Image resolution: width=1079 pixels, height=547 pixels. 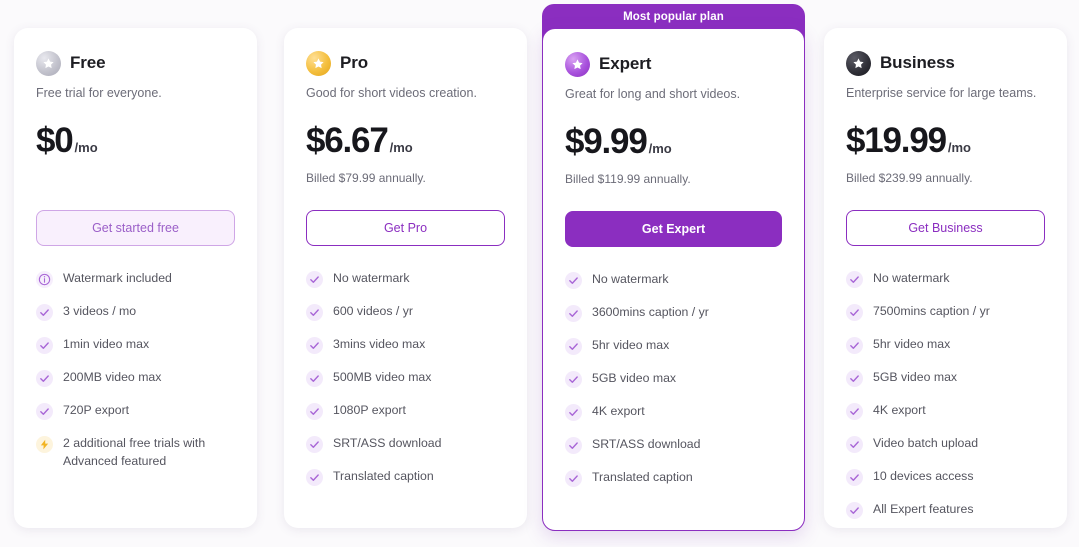 What do you see at coordinates (634, 378) in the screenshot?
I see `feature-label: 5GB video max` at bounding box center [634, 378].